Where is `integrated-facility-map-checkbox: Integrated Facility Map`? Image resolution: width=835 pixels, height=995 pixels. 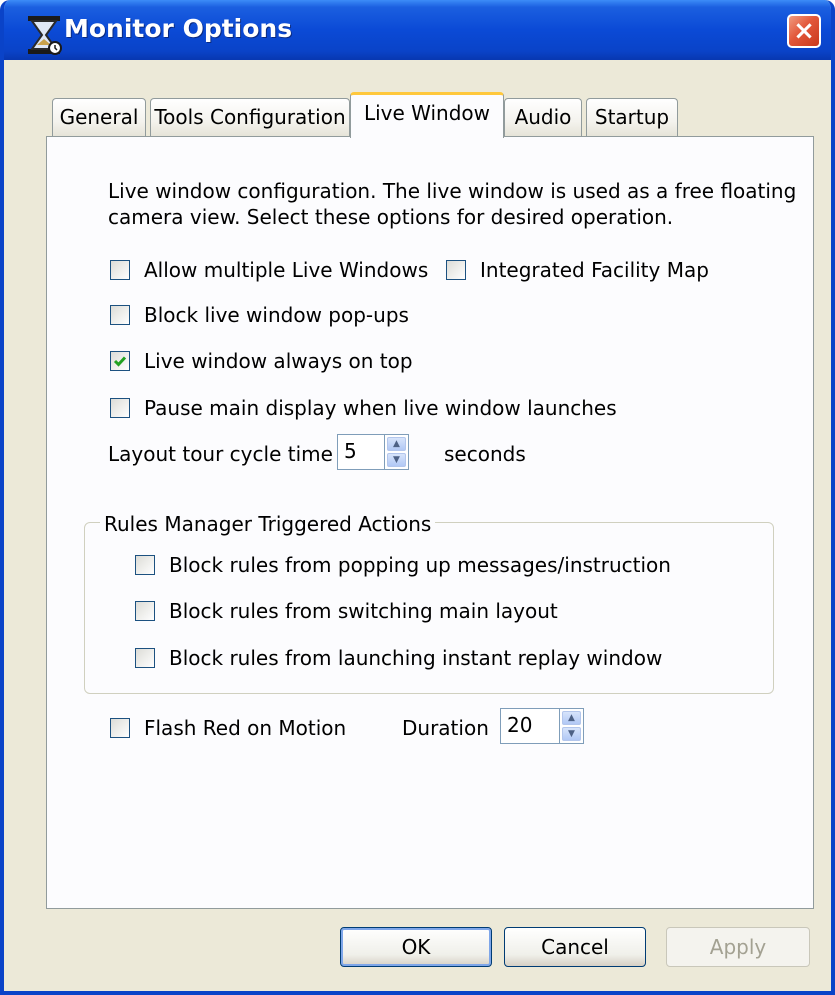
integrated-facility-map-checkbox: Integrated Facility Map is located at coordinates (577, 270).